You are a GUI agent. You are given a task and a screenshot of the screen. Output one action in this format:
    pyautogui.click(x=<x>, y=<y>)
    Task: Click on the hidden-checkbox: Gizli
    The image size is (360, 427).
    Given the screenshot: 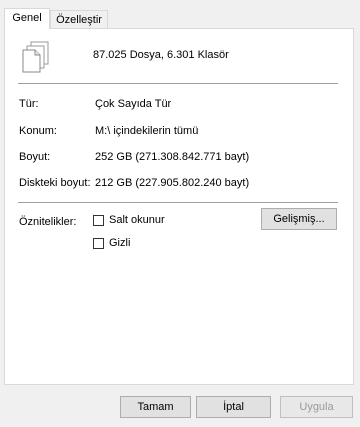 What is the action you would take?
    pyautogui.click(x=111, y=243)
    